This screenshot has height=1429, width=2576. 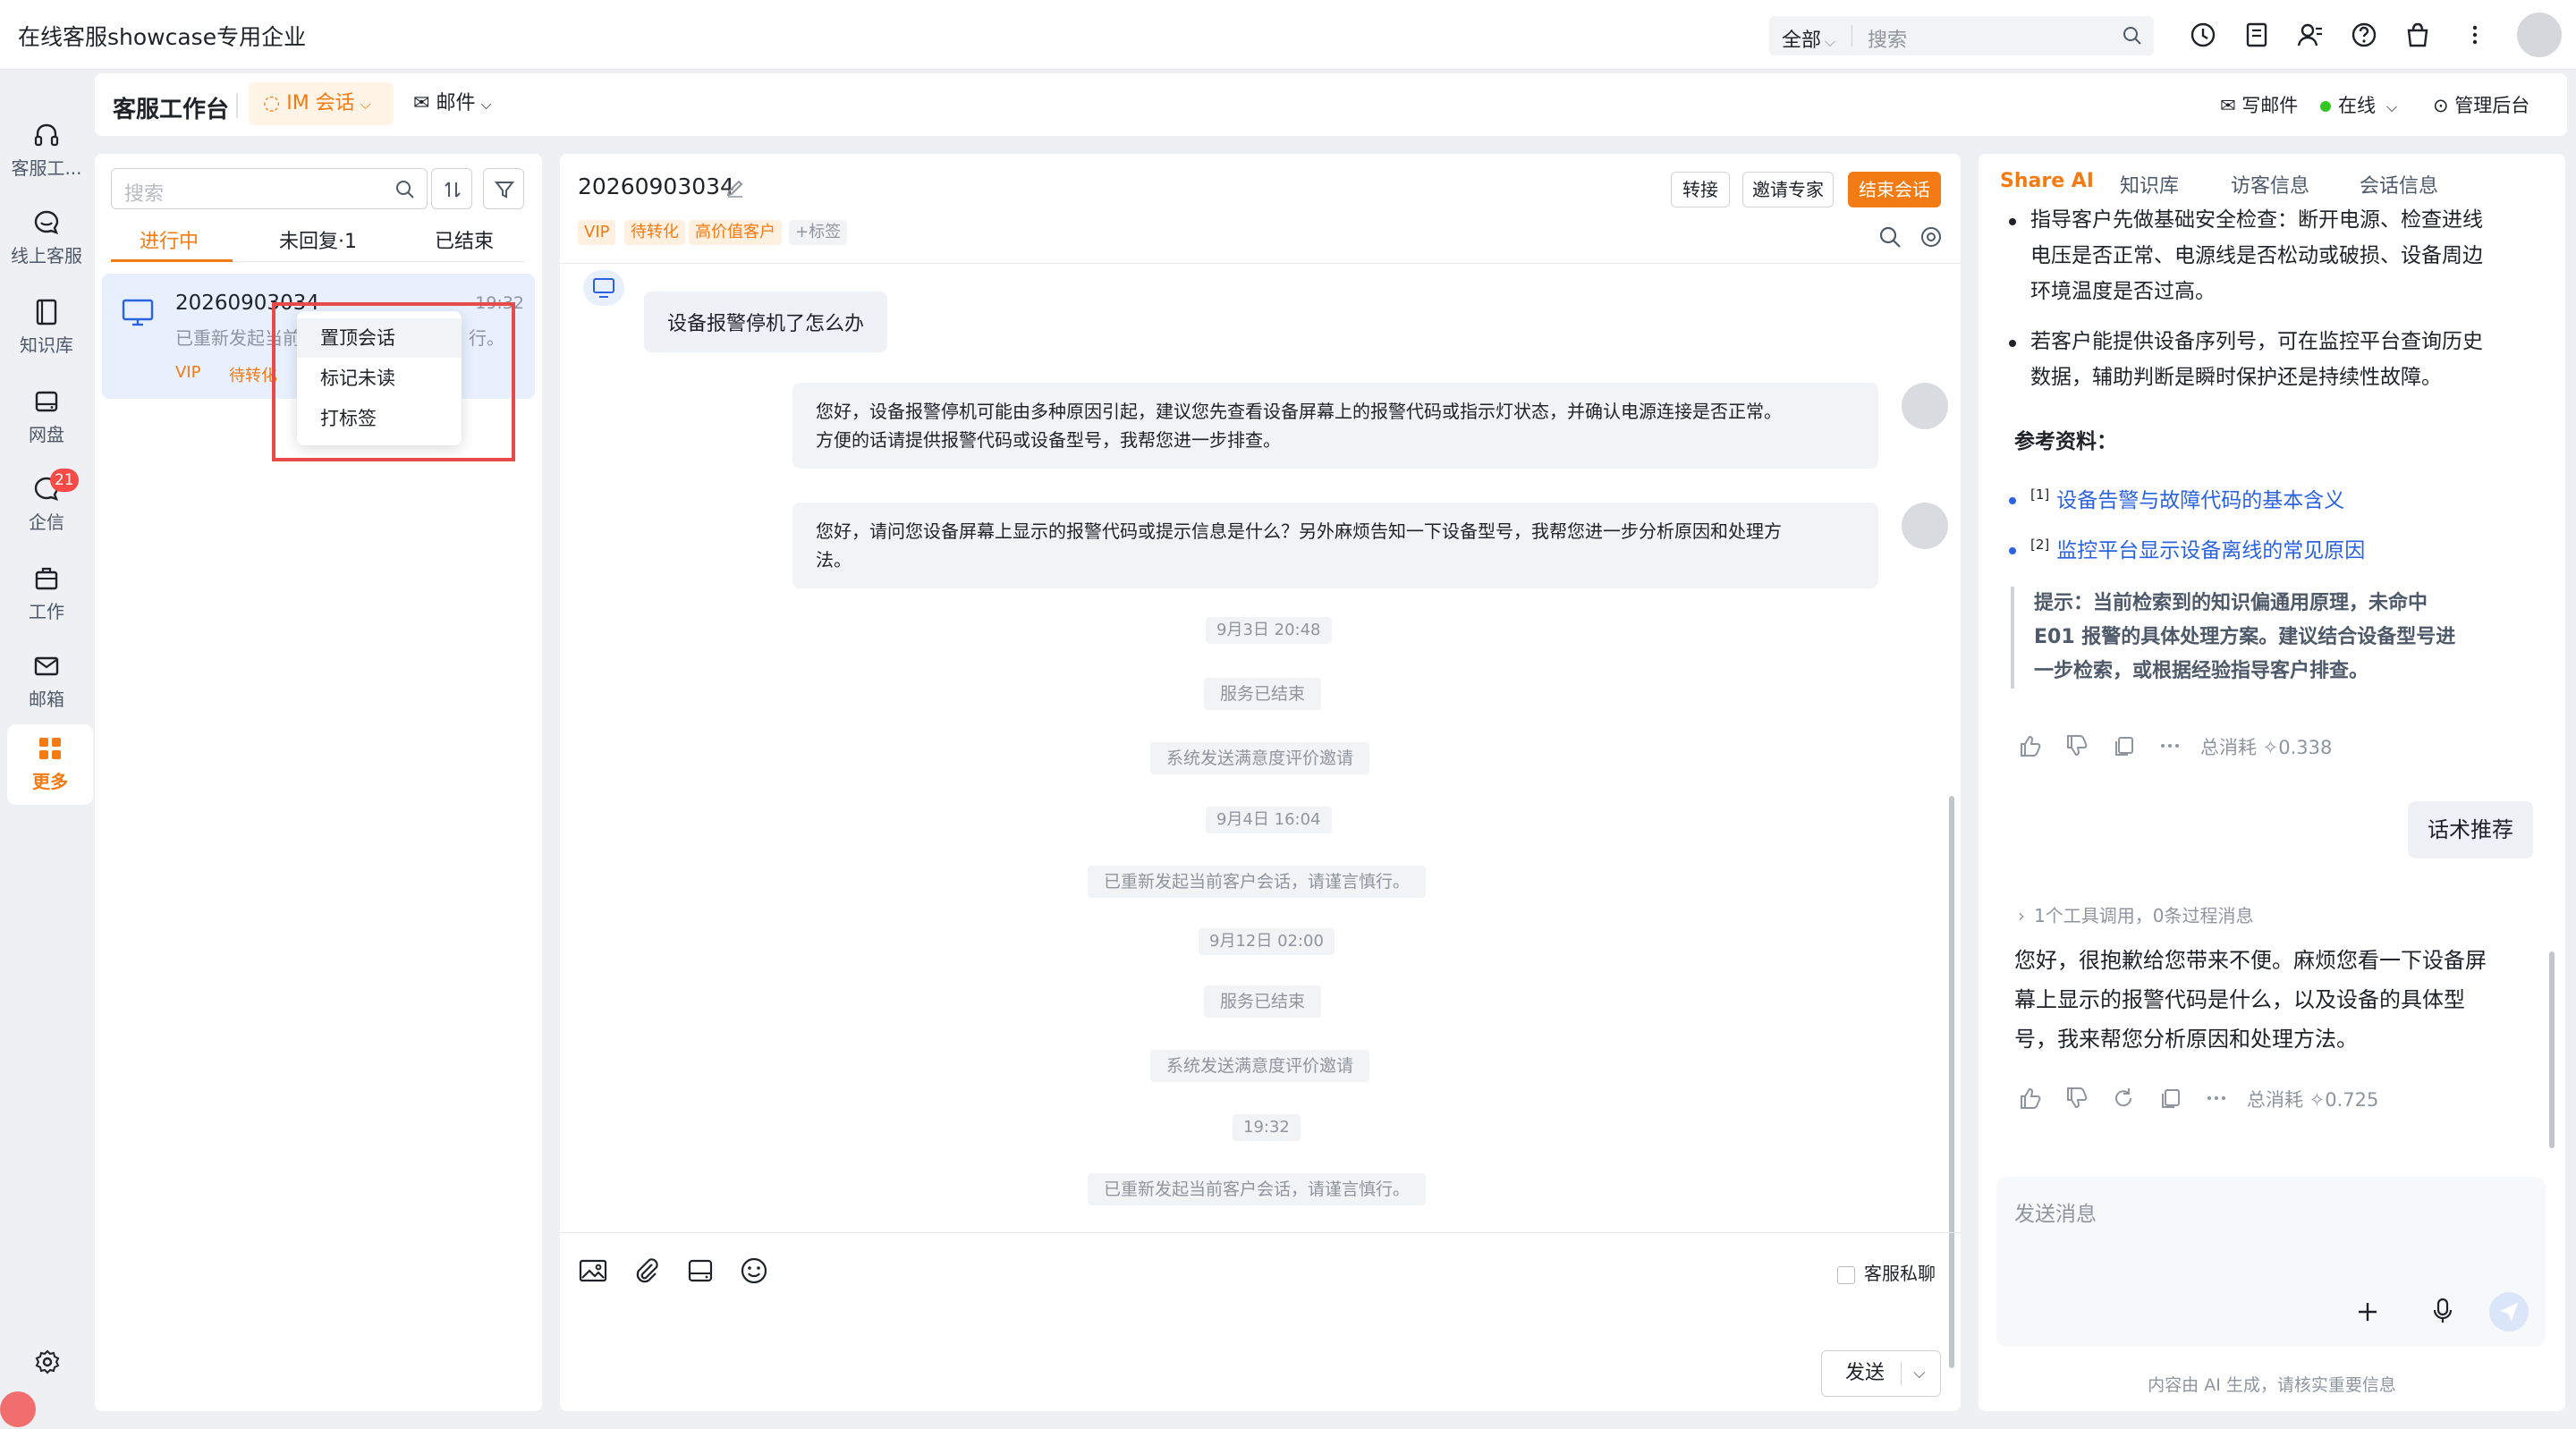 I want to click on settings-gear-icon, so click(x=47, y=1362).